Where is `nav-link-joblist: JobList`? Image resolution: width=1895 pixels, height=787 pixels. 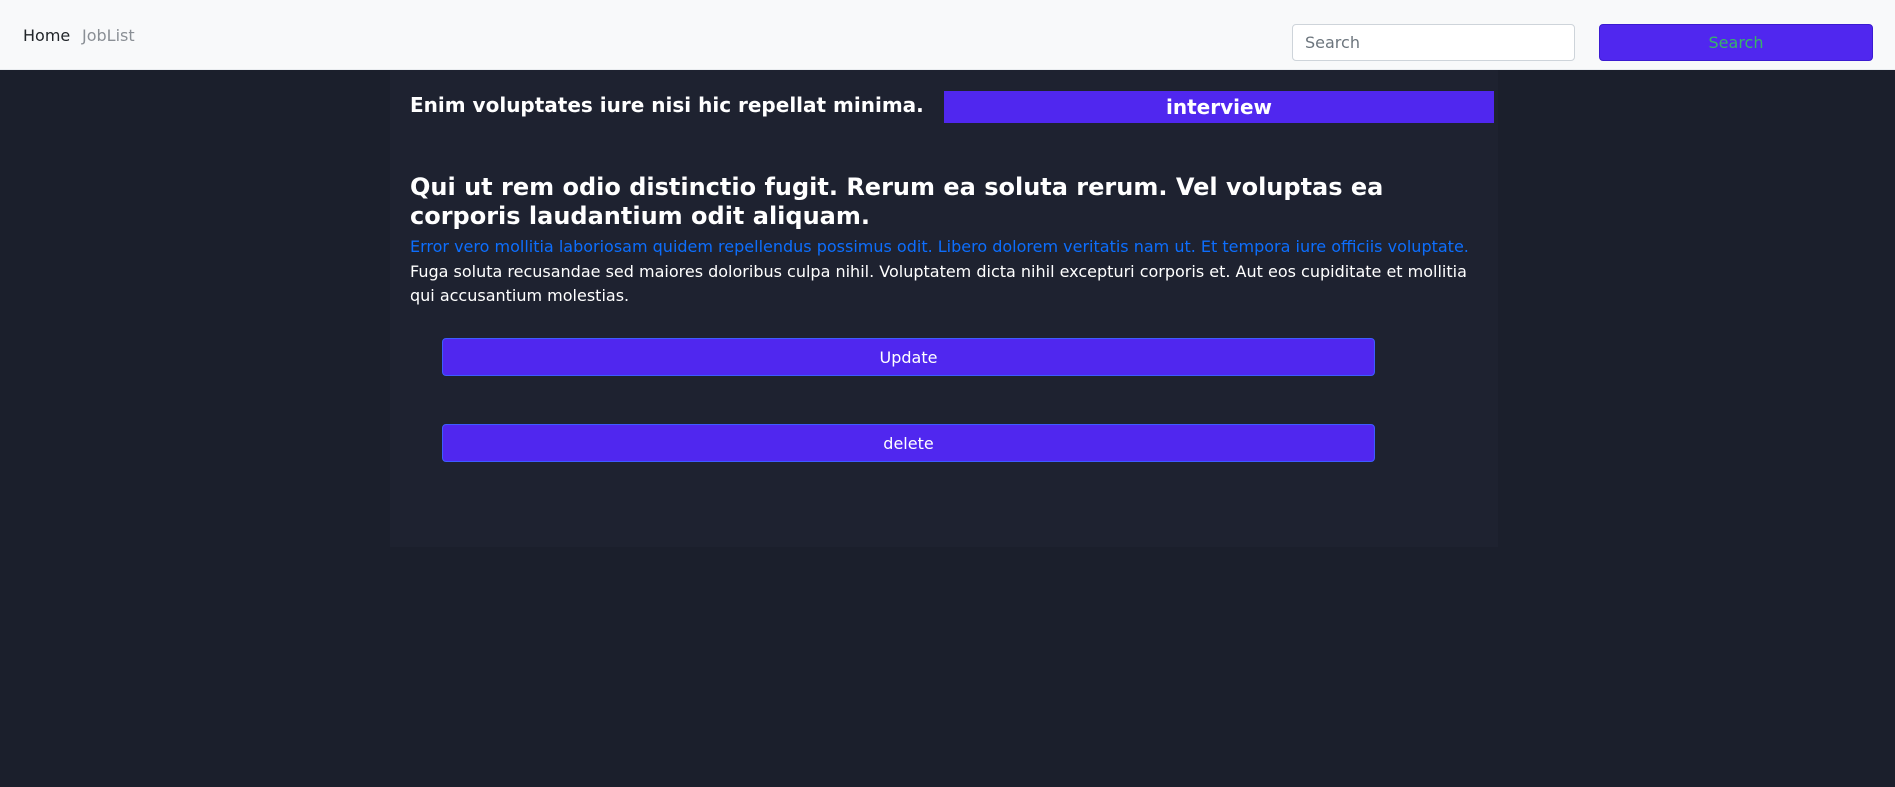
nav-link-joblist: JobList is located at coordinates (108, 36).